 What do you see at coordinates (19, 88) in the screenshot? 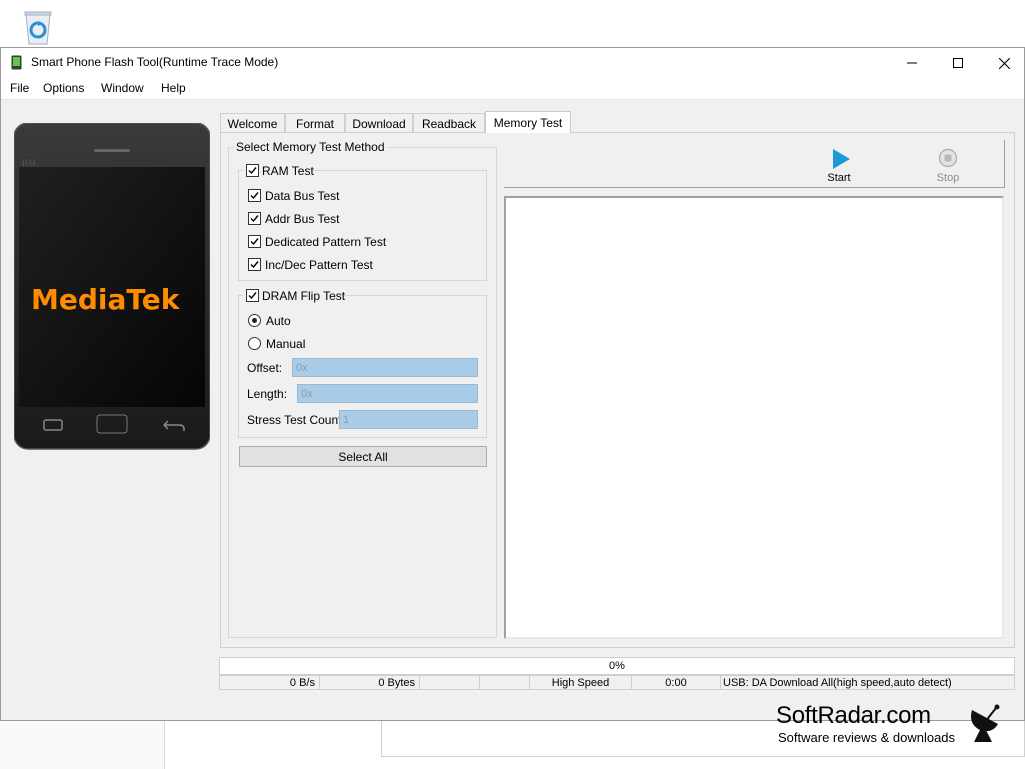
I see `menu-file: File` at bounding box center [19, 88].